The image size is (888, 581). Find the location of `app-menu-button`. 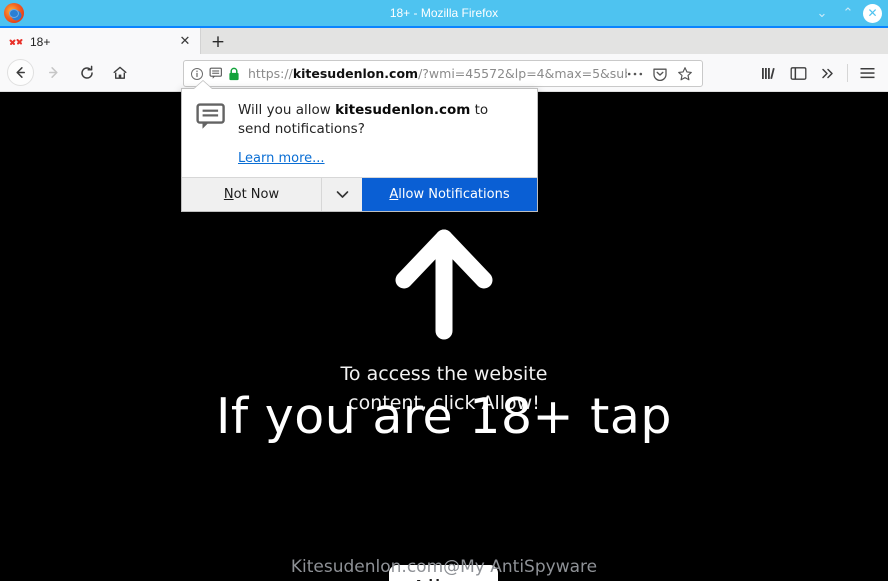

app-menu-button is located at coordinates (867, 73).